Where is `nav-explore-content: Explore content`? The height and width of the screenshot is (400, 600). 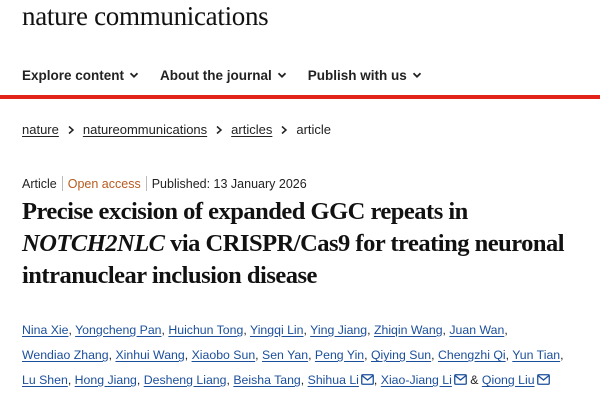 nav-explore-content: Explore content is located at coordinates (80, 75).